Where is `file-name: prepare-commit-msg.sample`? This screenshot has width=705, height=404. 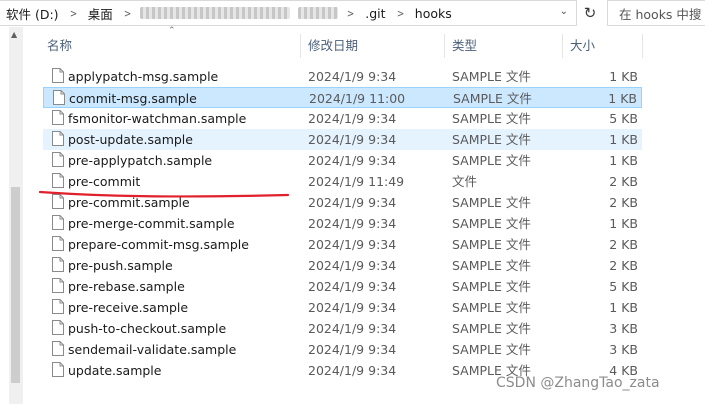
file-name: prepare-commit-msg.sample is located at coordinates (158, 244).